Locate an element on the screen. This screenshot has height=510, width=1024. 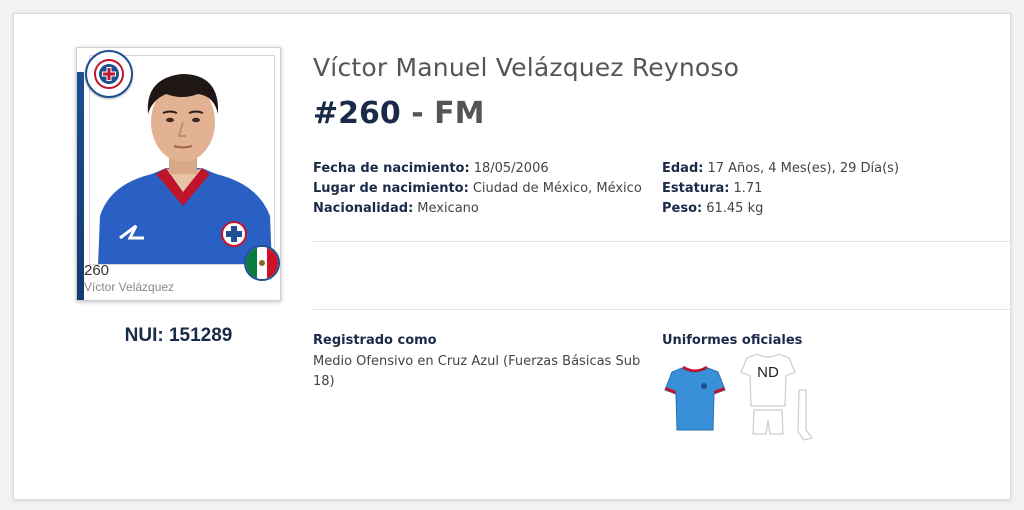
detail-label: Lugar de nacimiento: is located at coordinates (391, 188).